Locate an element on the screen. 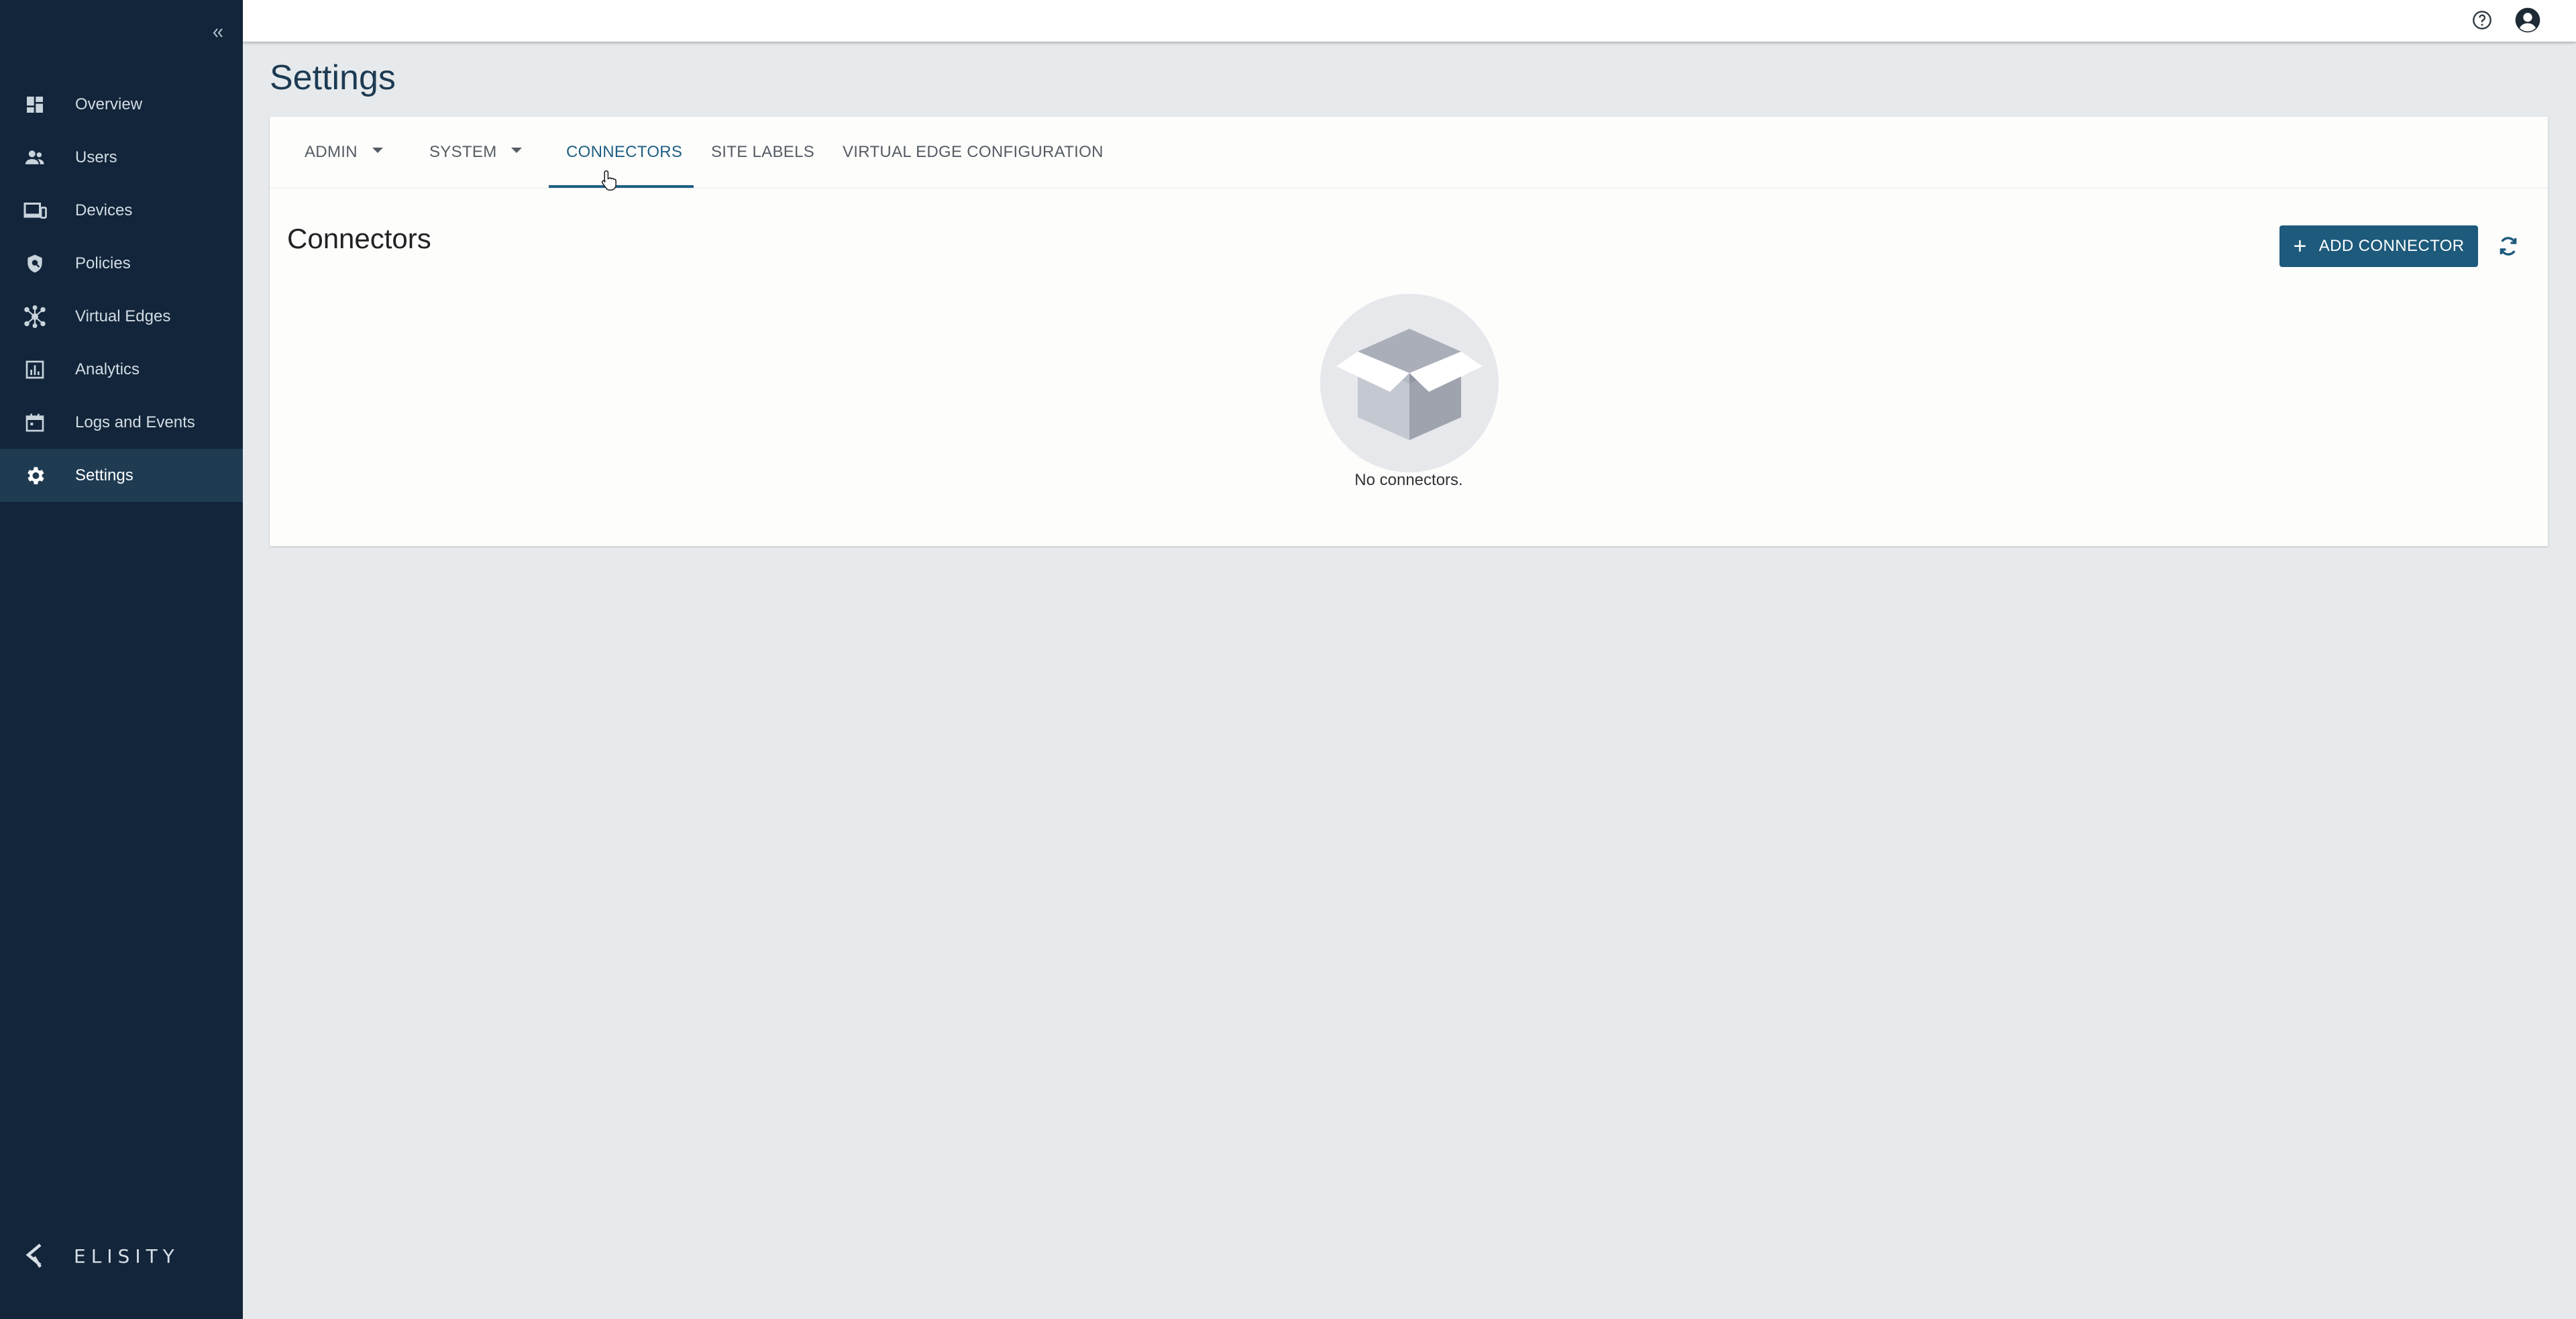 This screenshot has width=2576, height=1319. collapse-sidebar-button is located at coordinates (218, 33).